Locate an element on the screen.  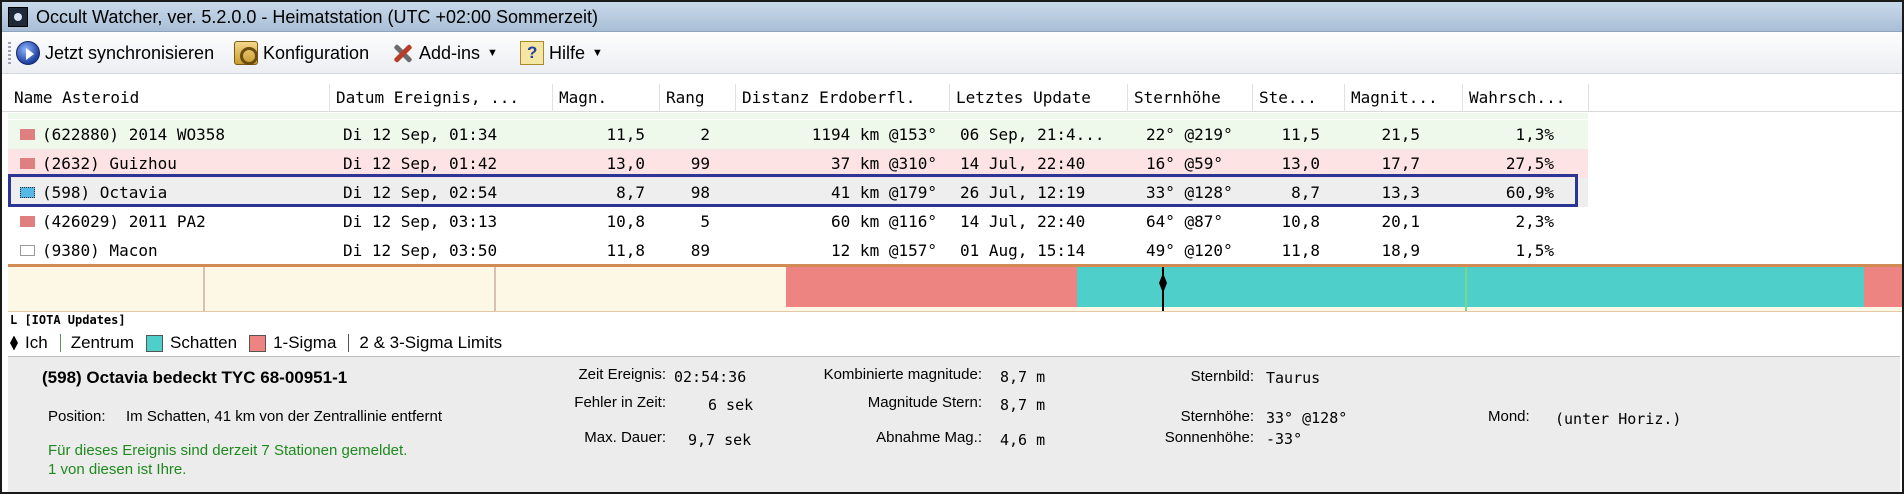
star-magnitude: 10,8 is located at coordinates (1300, 221).